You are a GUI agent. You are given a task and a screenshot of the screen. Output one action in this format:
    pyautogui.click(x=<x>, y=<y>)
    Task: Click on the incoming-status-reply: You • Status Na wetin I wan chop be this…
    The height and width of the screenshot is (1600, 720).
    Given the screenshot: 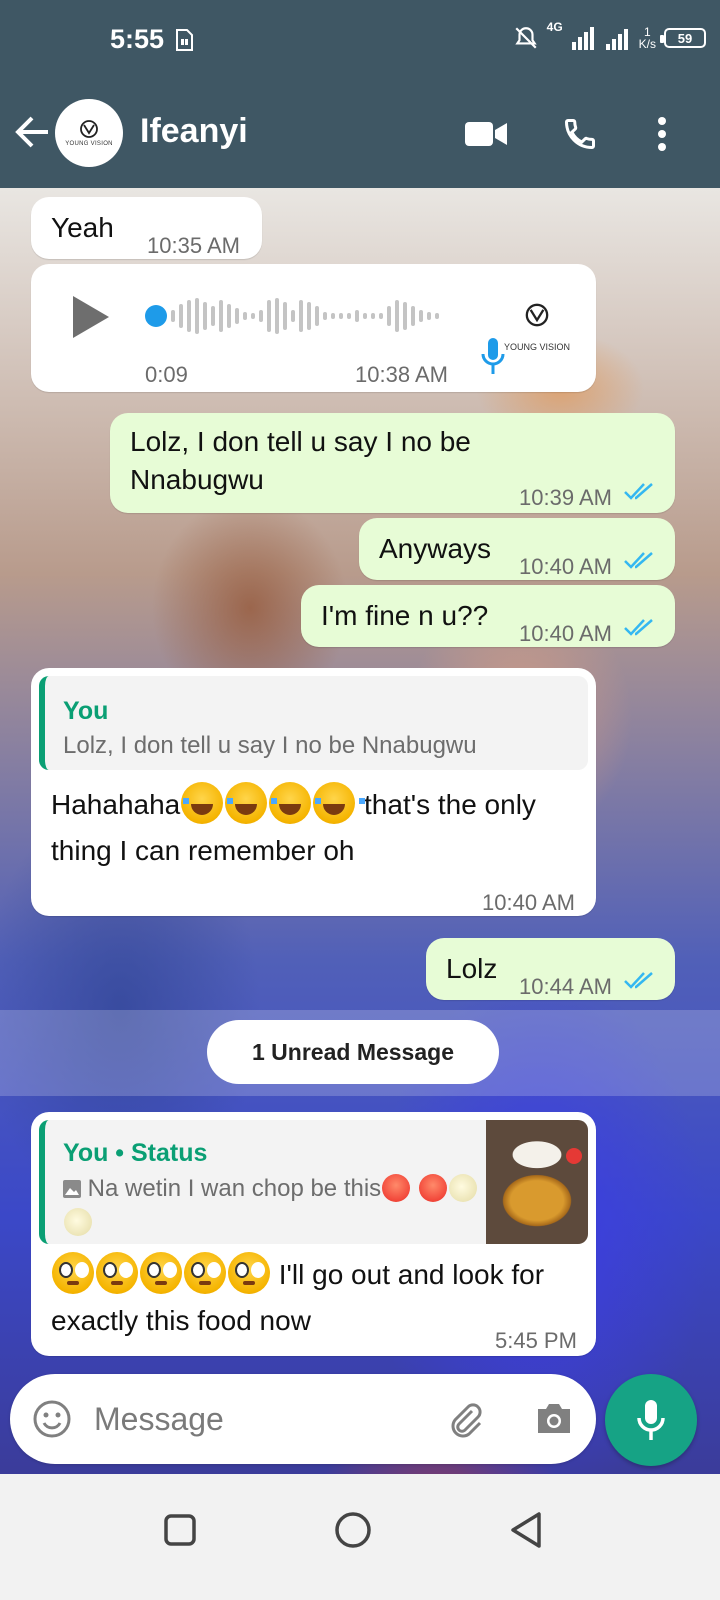 What is the action you would take?
    pyautogui.click(x=313, y=1234)
    